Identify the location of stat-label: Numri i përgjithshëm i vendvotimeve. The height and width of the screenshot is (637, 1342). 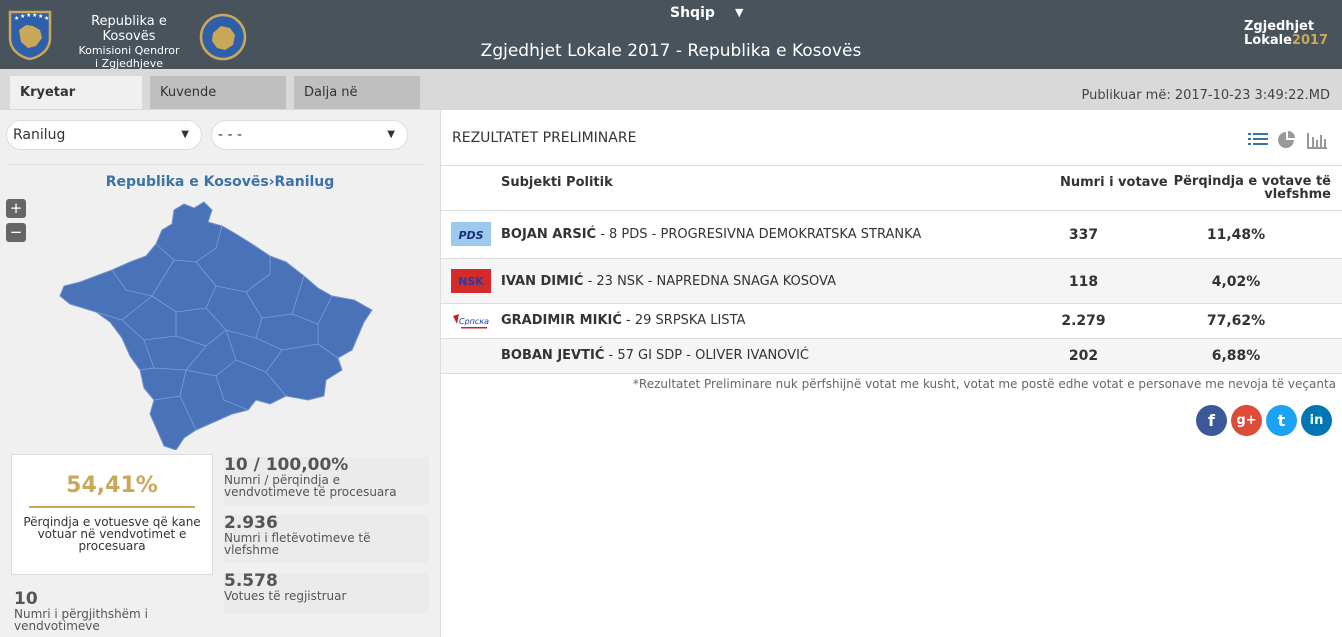
(81, 620).